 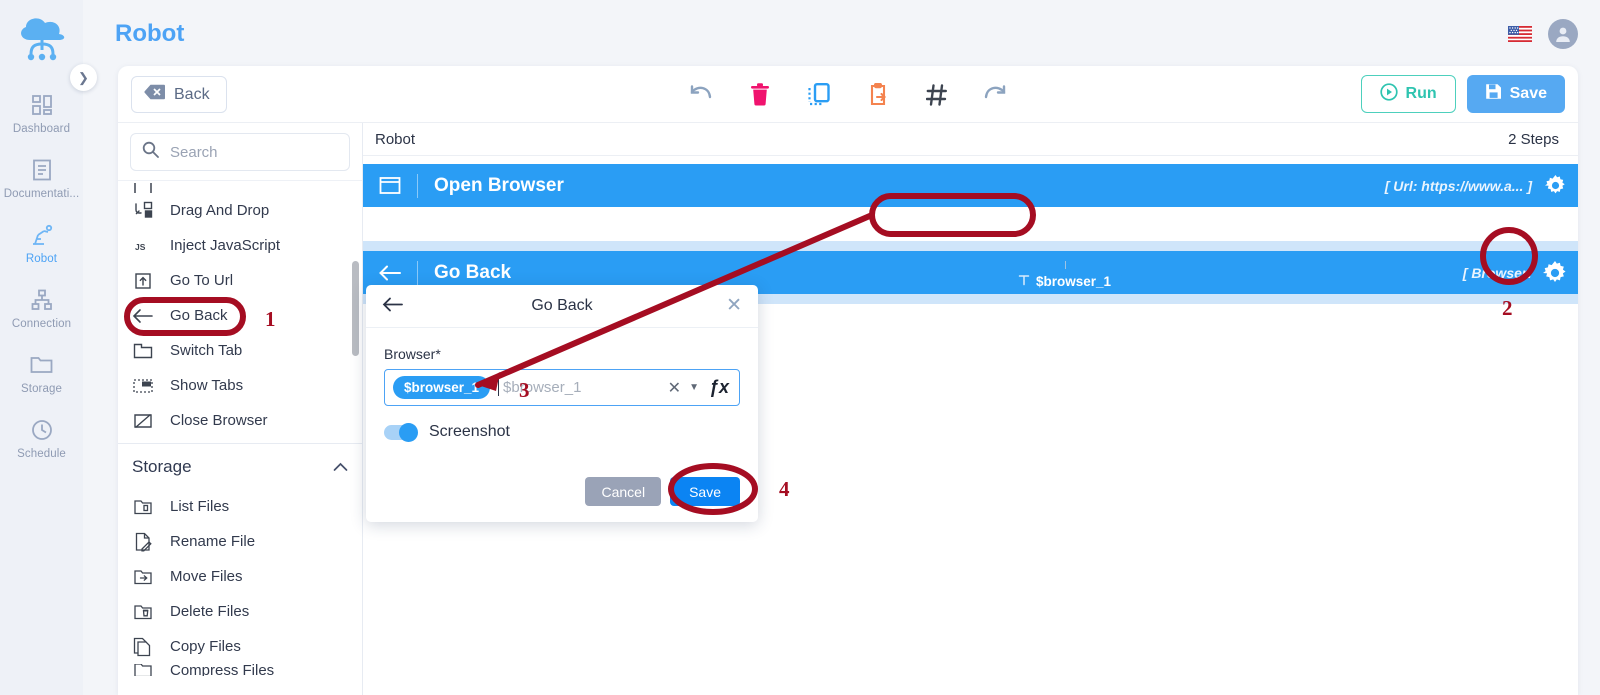 What do you see at coordinates (1555, 185) in the screenshot?
I see `gear-icon` at bounding box center [1555, 185].